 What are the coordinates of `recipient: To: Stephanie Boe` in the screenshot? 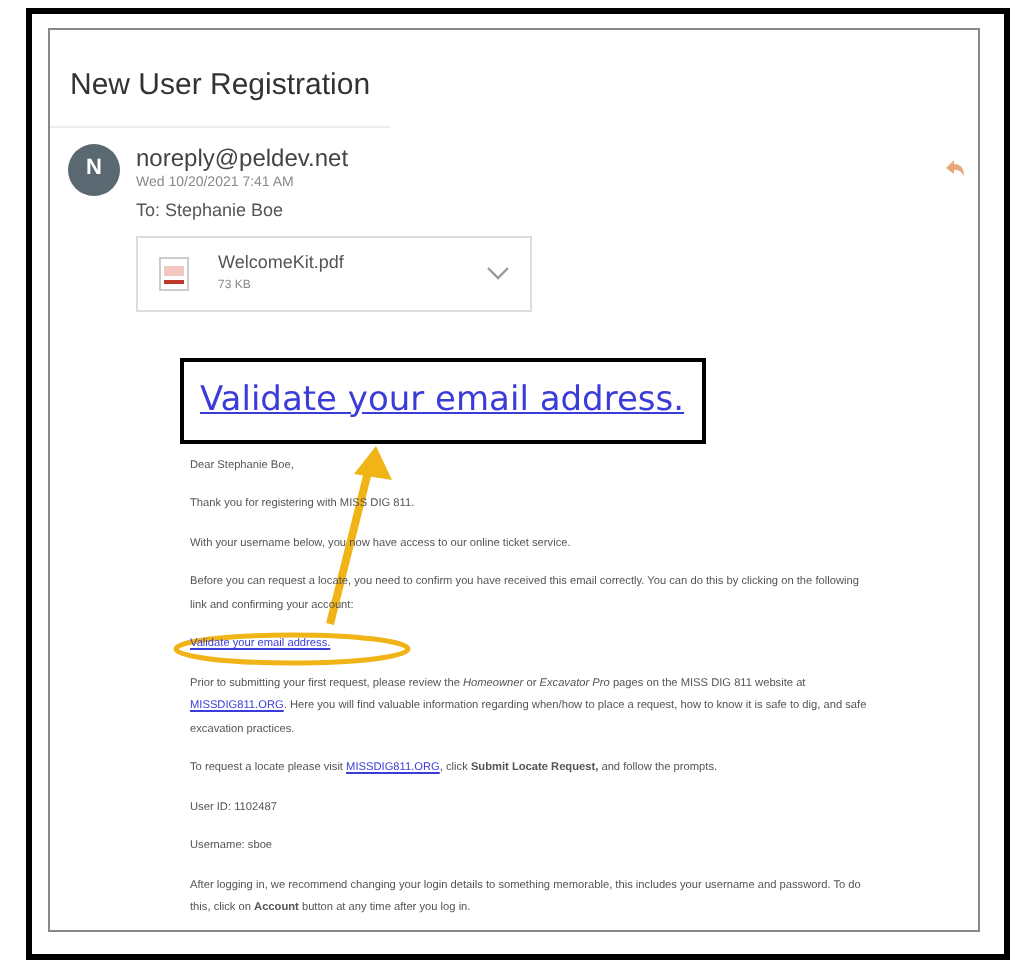 It's located at (210, 210).